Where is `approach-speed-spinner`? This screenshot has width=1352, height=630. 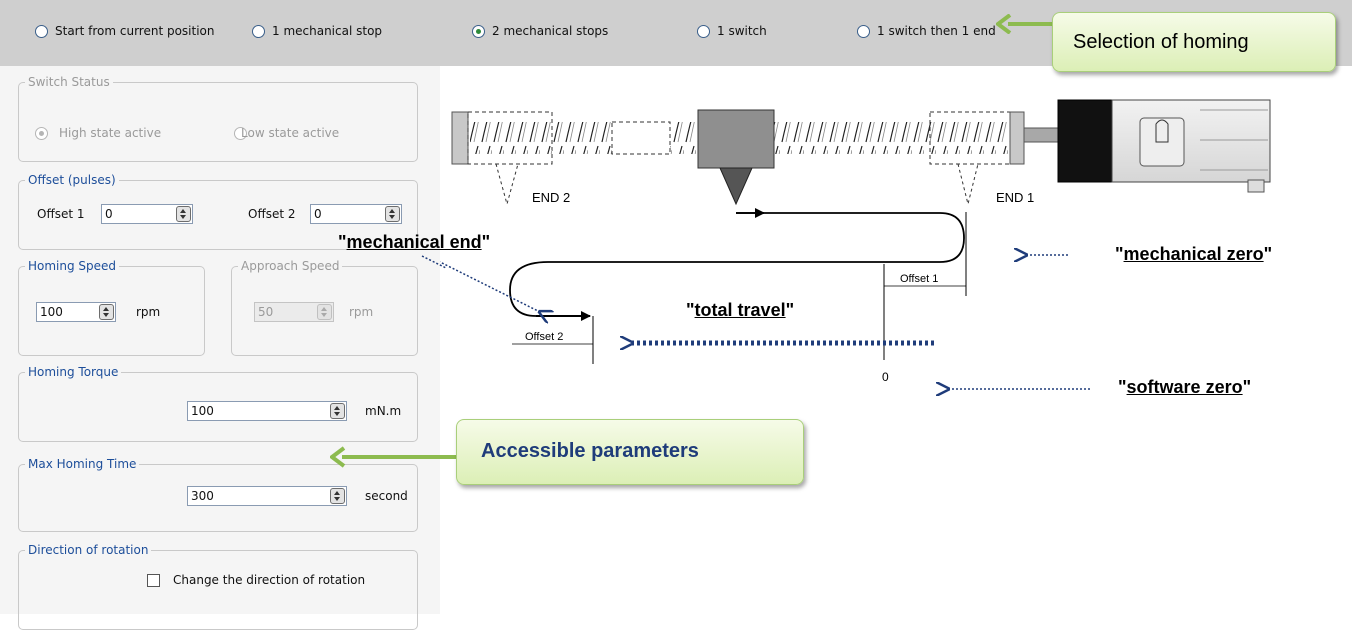 approach-speed-spinner is located at coordinates (324, 312).